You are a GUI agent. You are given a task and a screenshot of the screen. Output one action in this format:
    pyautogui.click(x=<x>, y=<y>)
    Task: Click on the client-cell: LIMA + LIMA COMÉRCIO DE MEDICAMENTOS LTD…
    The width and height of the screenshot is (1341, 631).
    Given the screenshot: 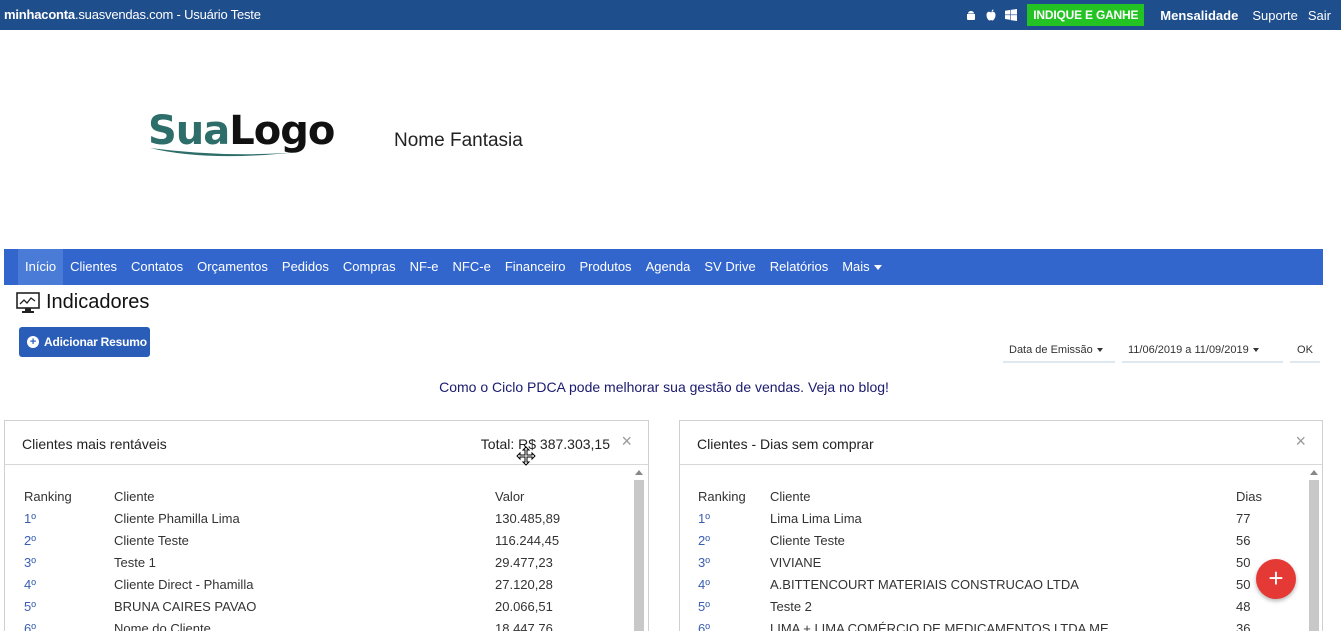 What is the action you would take?
    pyautogui.click(x=939, y=625)
    